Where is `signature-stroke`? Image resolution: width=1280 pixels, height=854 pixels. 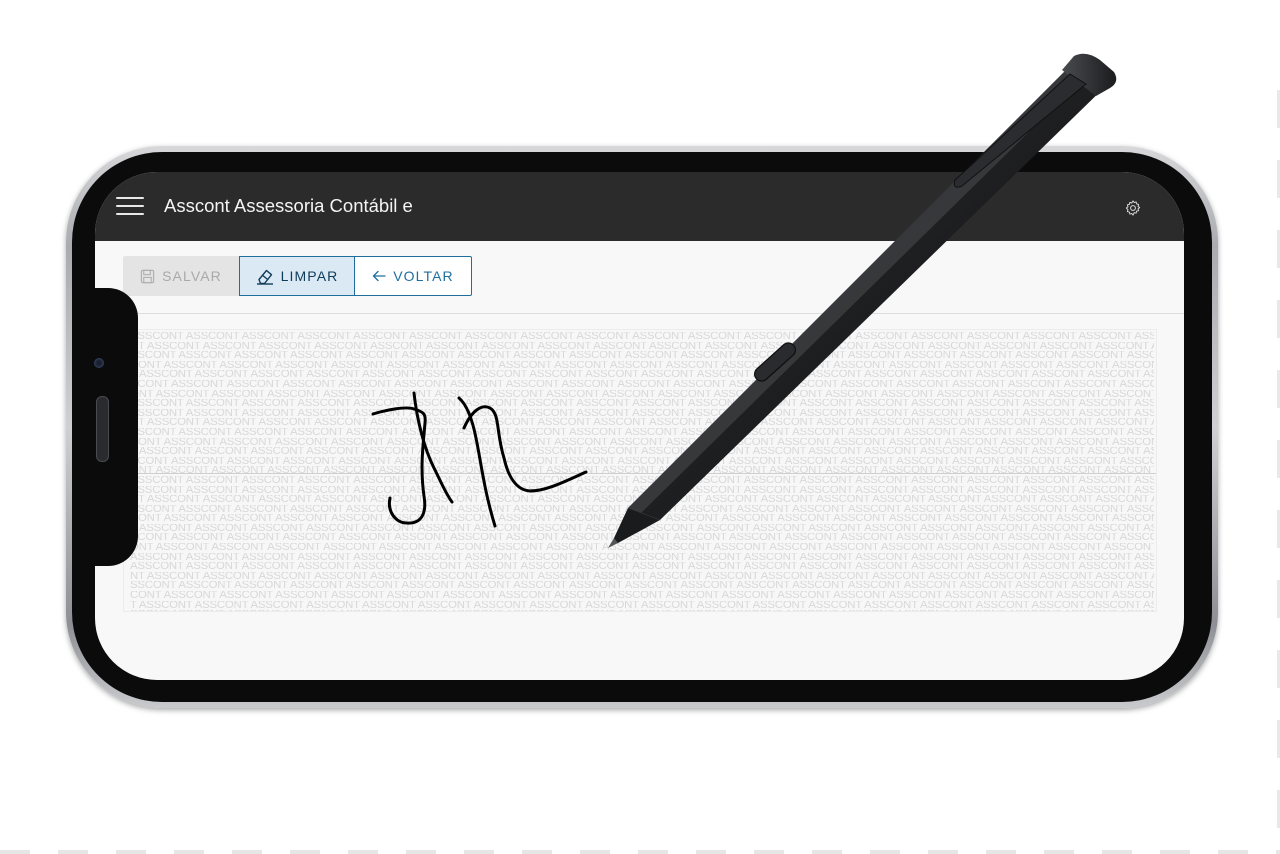 signature-stroke is located at coordinates (479, 459).